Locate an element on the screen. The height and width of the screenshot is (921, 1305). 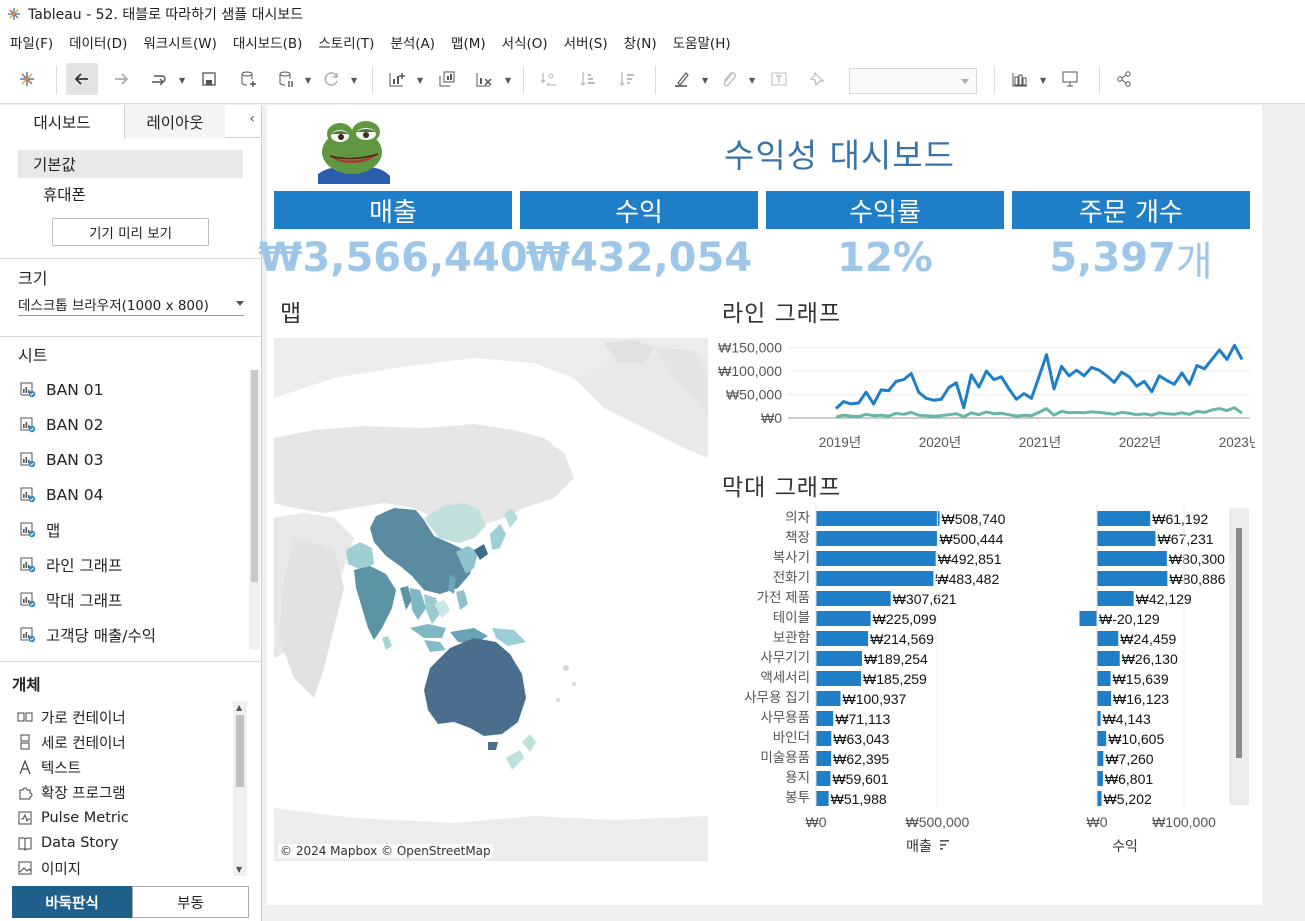
menu-analysis: 분석(A) is located at coordinates (412, 42).